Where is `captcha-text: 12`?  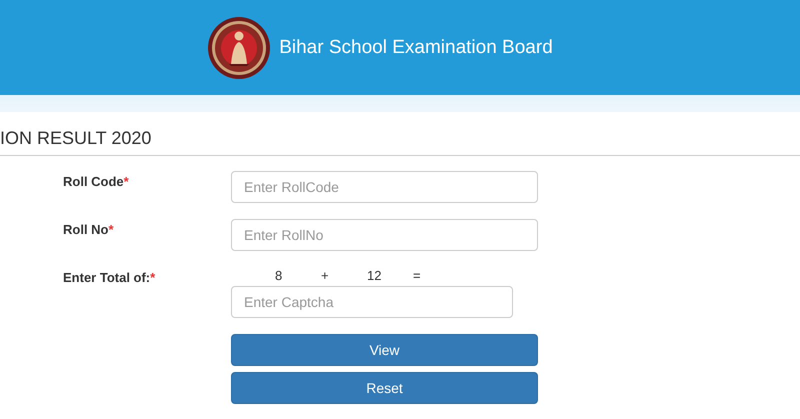
captcha-text: 12 is located at coordinates (374, 276).